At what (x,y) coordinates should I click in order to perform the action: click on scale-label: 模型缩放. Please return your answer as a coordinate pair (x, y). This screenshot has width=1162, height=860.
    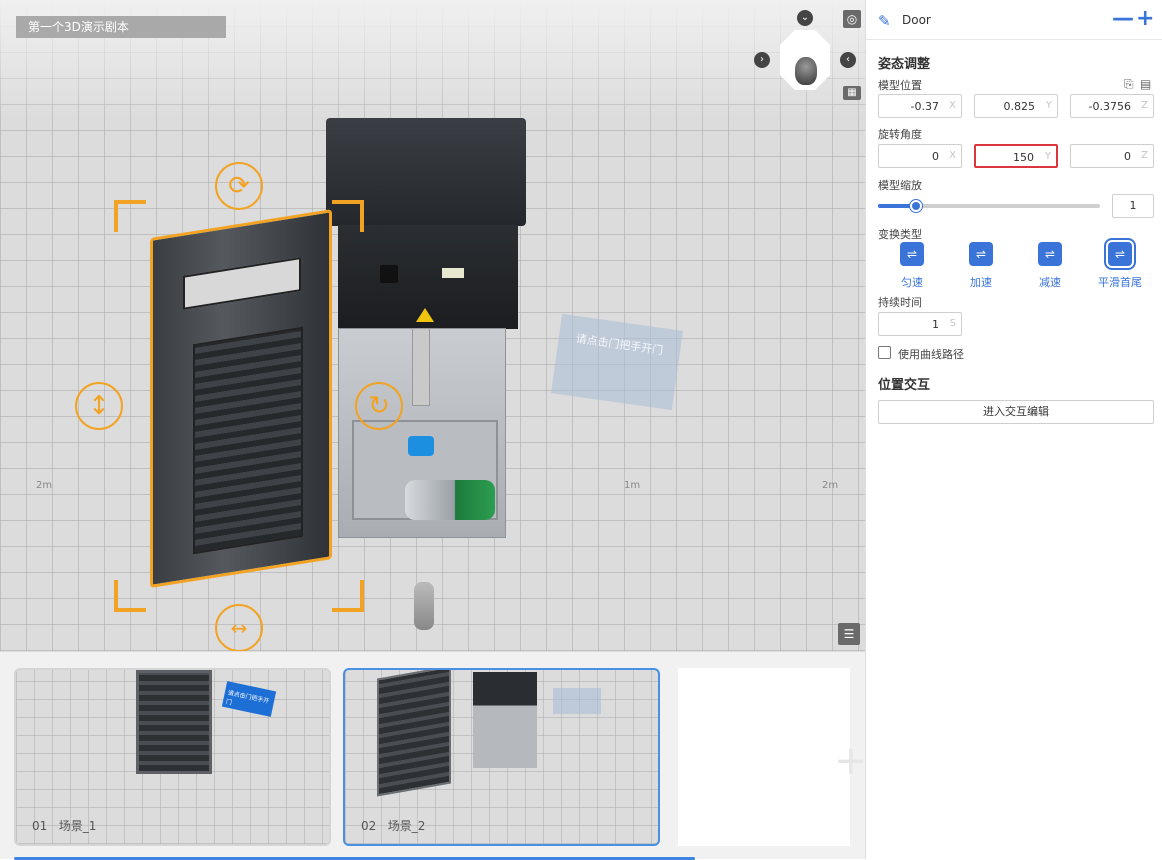
    Looking at the image, I should click on (900, 185).